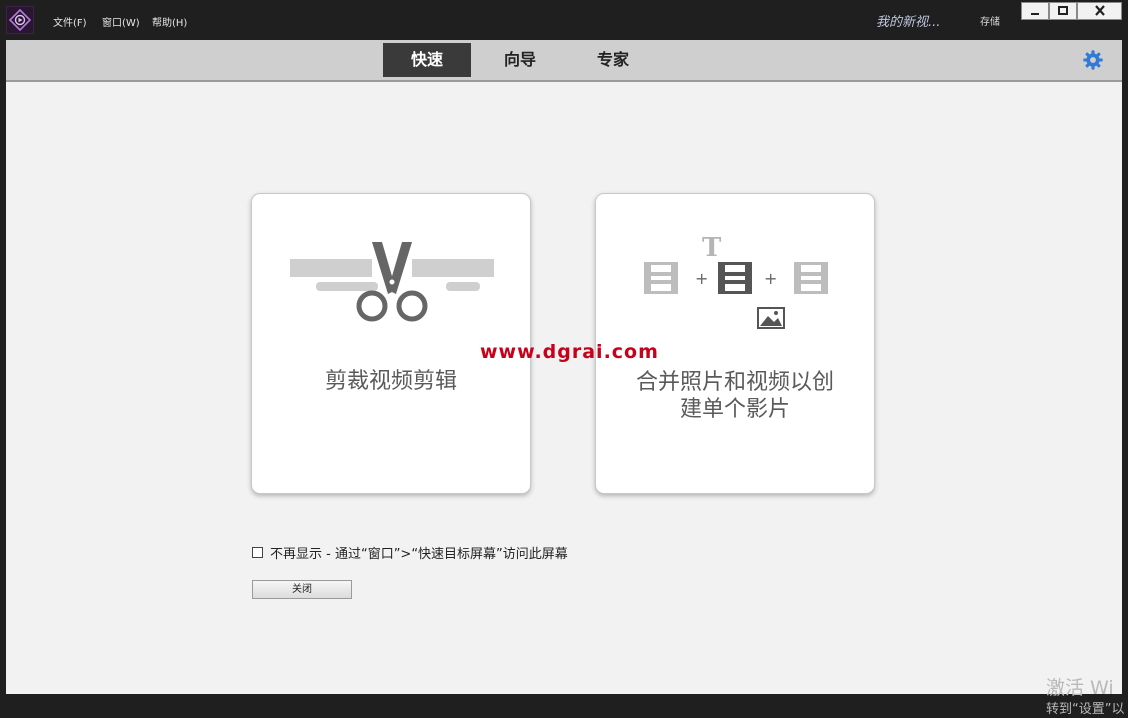 The height and width of the screenshot is (718, 1128). What do you see at coordinates (1085, 709) in the screenshot?
I see `activation-watermark-sub: 转到“设置”以` at bounding box center [1085, 709].